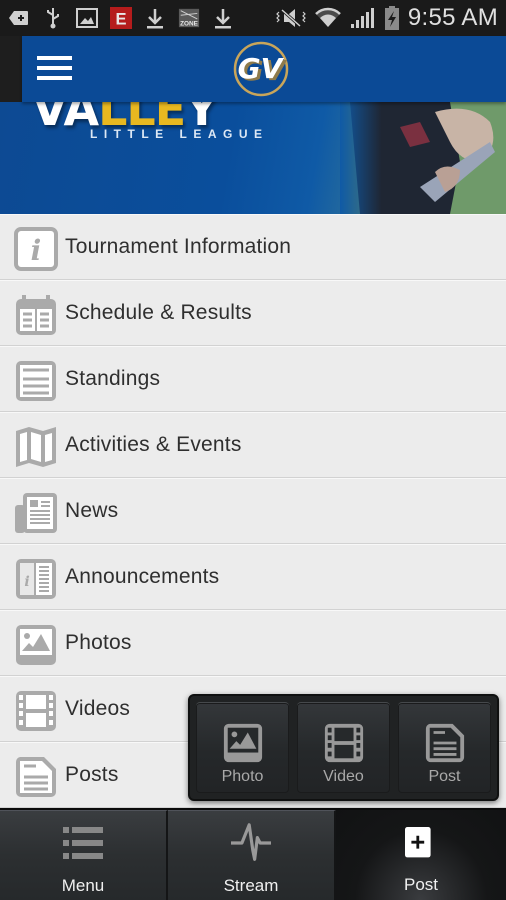 This screenshot has width=506, height=900. I want to click on banner-subtitle: LITTLE LEAGUE, so click(179, 134).